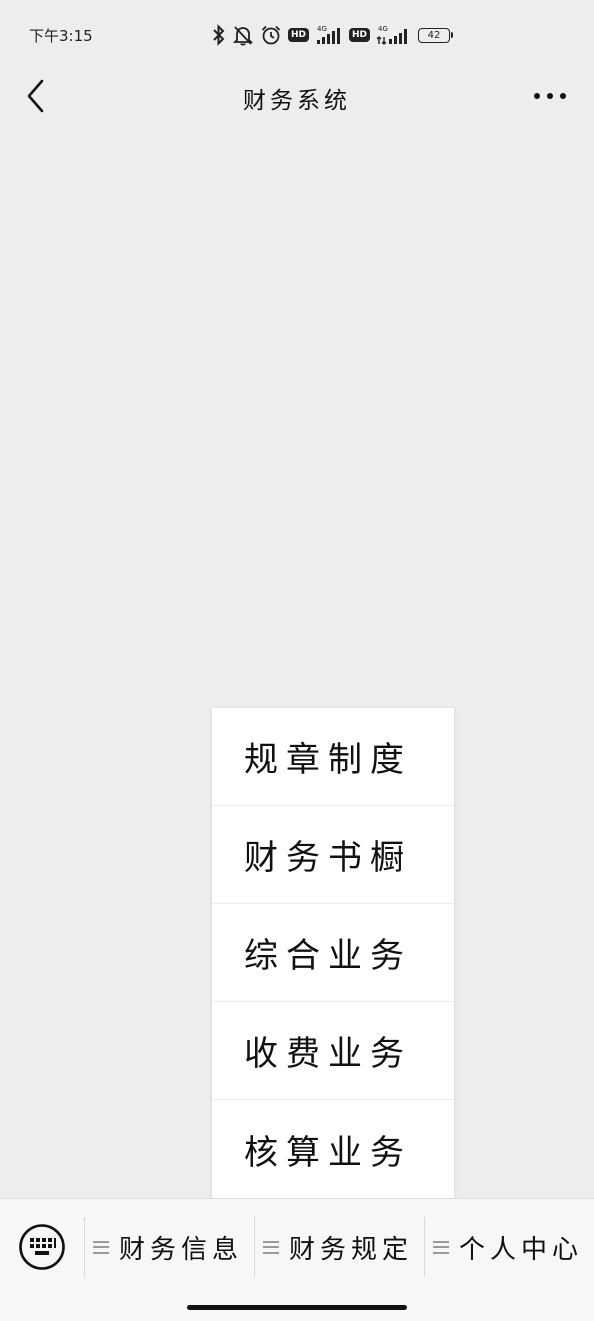  Describe the element at coordinates (271, 35) in the screenshot. I see `alarm-icon` at that location.